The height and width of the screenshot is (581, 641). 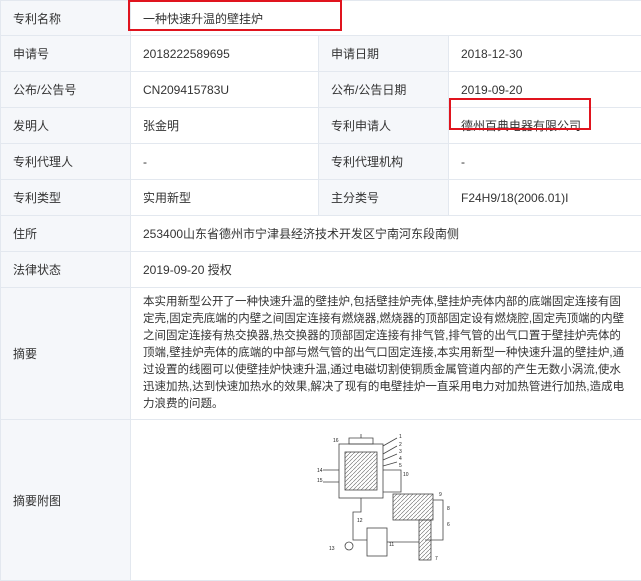 What do you see at coordinates (66, 270) in the screenshot?
I see `label-legal: 法律状态` at bounding box center [66, 270].